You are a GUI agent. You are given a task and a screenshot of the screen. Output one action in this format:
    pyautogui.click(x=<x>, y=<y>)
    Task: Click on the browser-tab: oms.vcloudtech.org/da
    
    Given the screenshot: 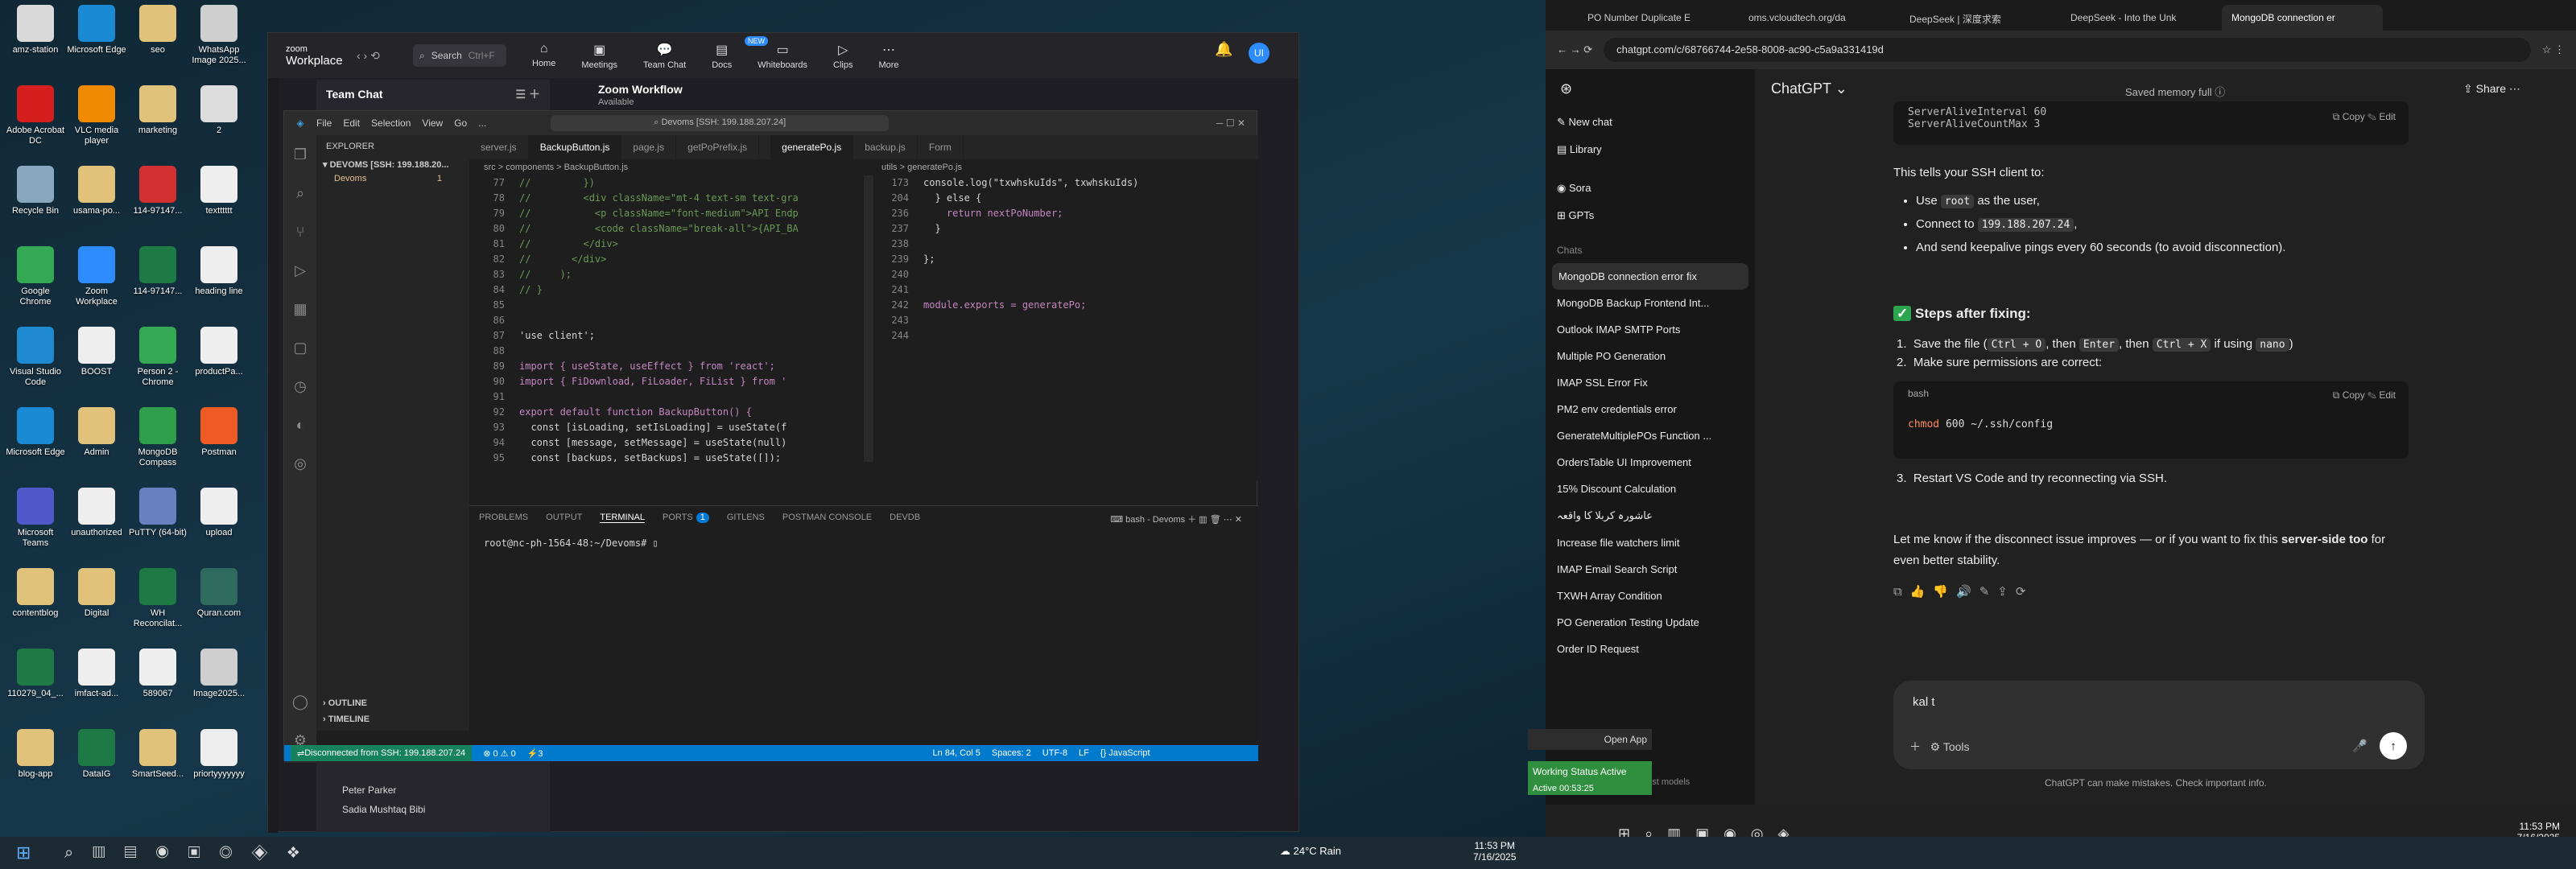 What is the action you would take?
    pyautogui.click(x=1819, y=18)
    